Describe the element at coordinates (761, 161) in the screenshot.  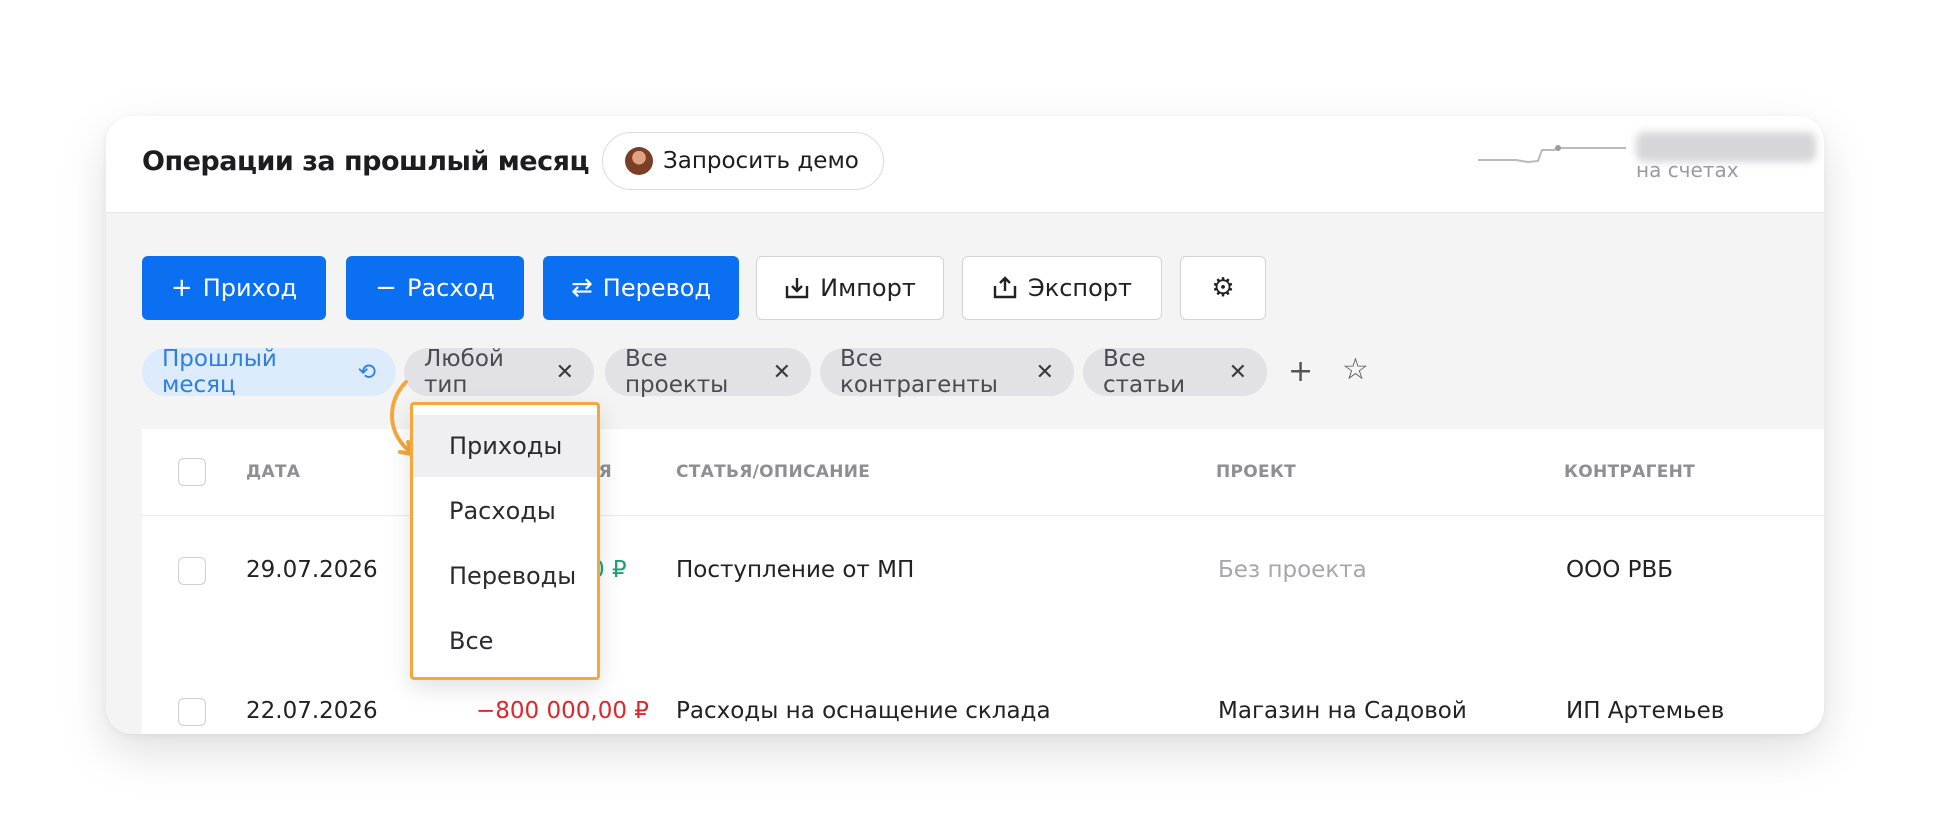
I see `request-demo-label: Запросить демо` at that location.